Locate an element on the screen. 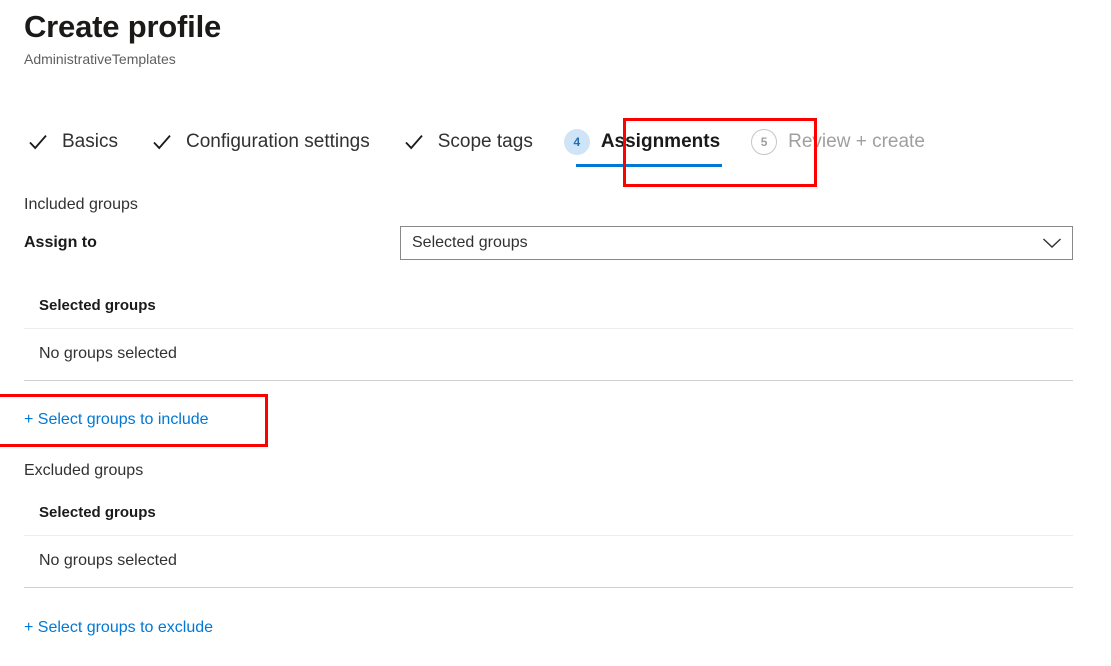  assign-to-dropdown-value: Selected groups is located at coordinates (470, 242).